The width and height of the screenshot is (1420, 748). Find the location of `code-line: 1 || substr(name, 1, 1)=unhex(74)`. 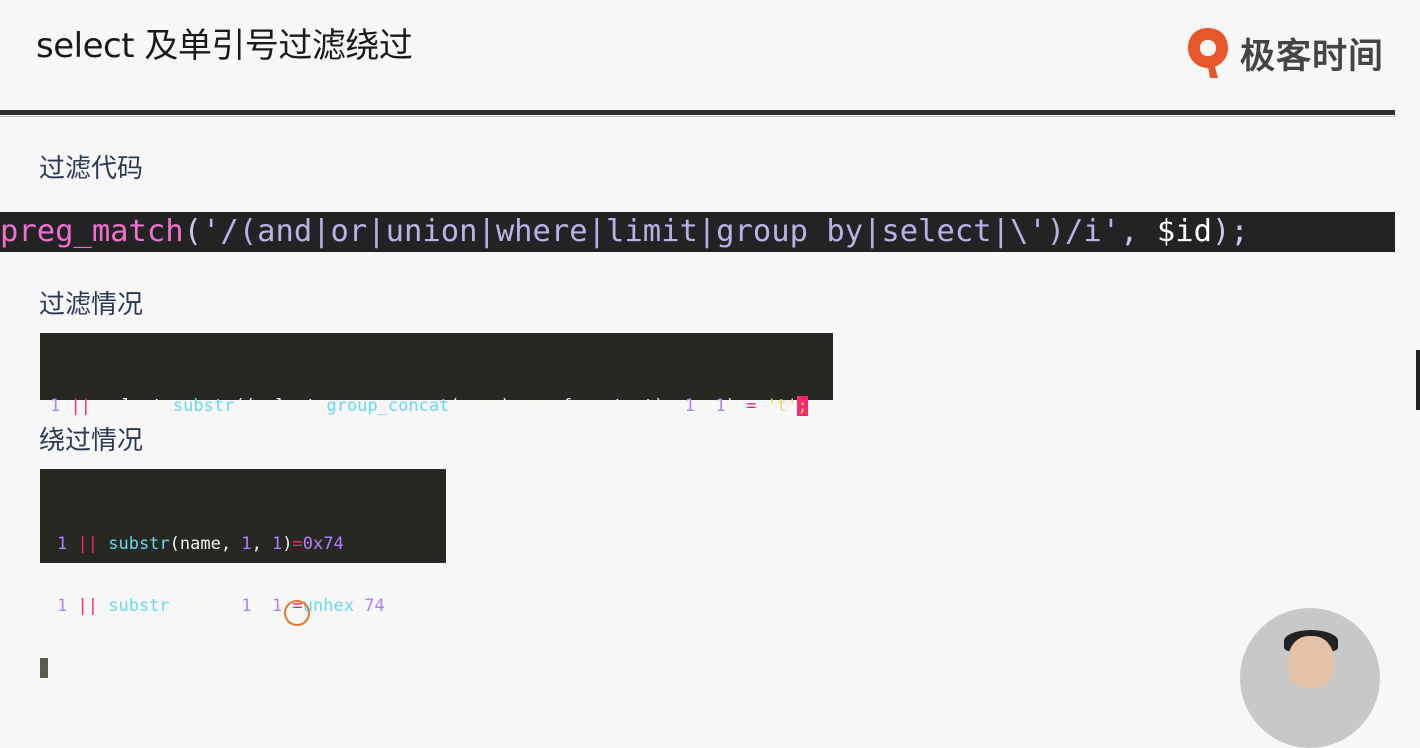

code-line: 1 || substr(name, 1, 1)=unhex(74) is located at coordinates (251, 606).